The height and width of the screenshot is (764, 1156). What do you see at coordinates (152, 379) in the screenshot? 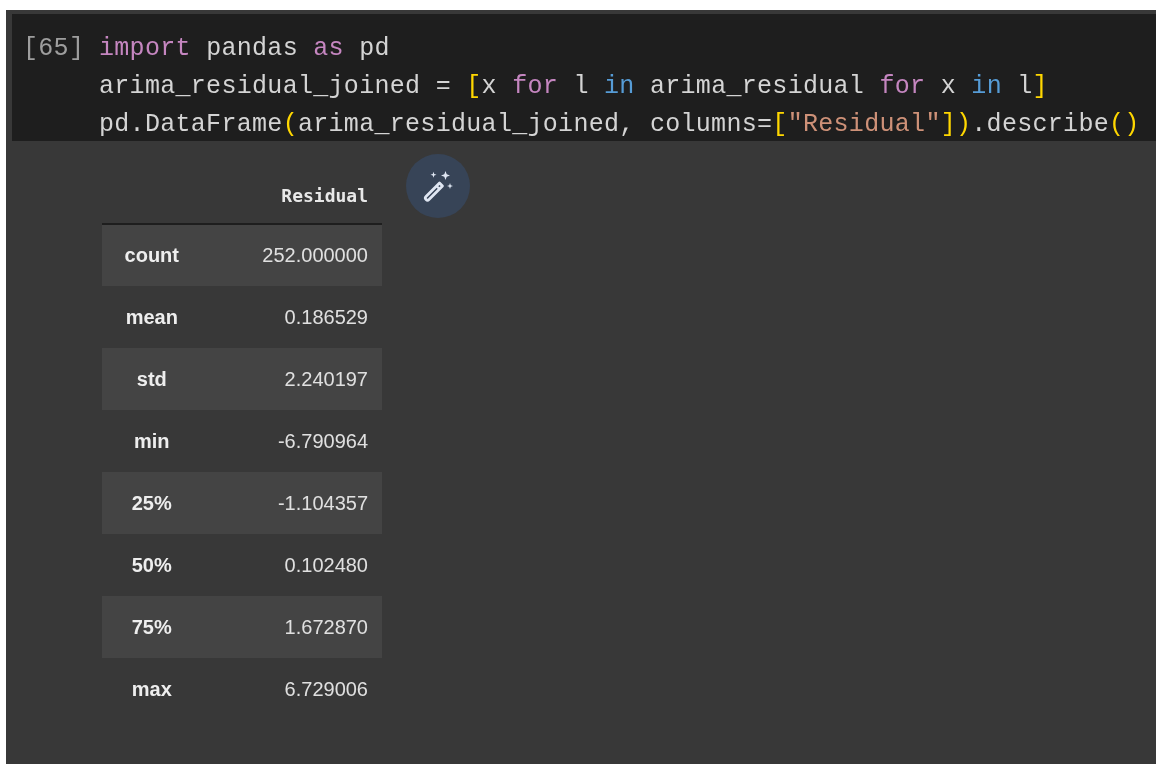
I see `row-label: std` at bounding box center [152, 379].